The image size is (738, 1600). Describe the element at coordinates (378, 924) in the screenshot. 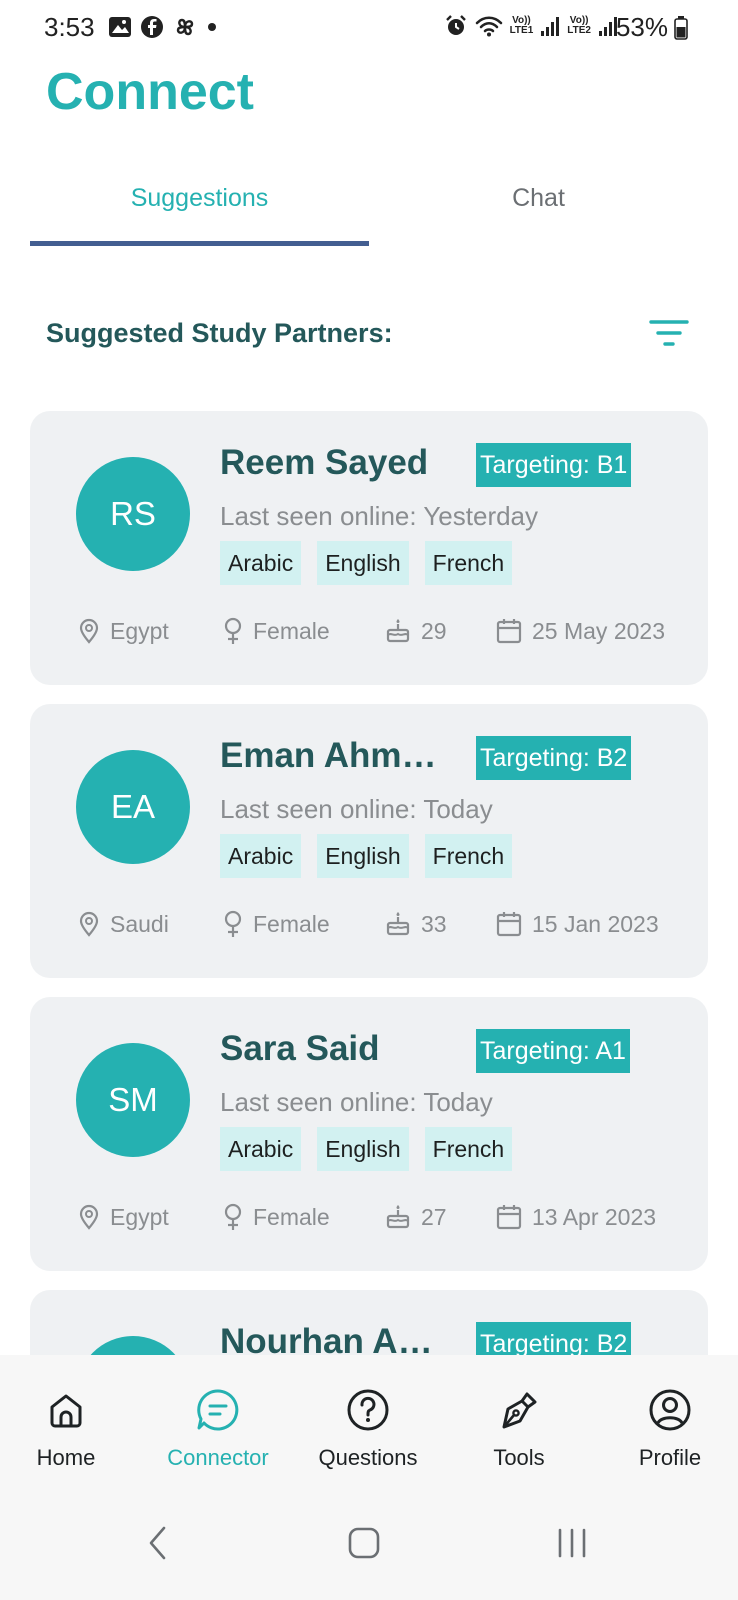

I see `partner-meta: Saudi Female 33 15 Jan 2023` at that location.